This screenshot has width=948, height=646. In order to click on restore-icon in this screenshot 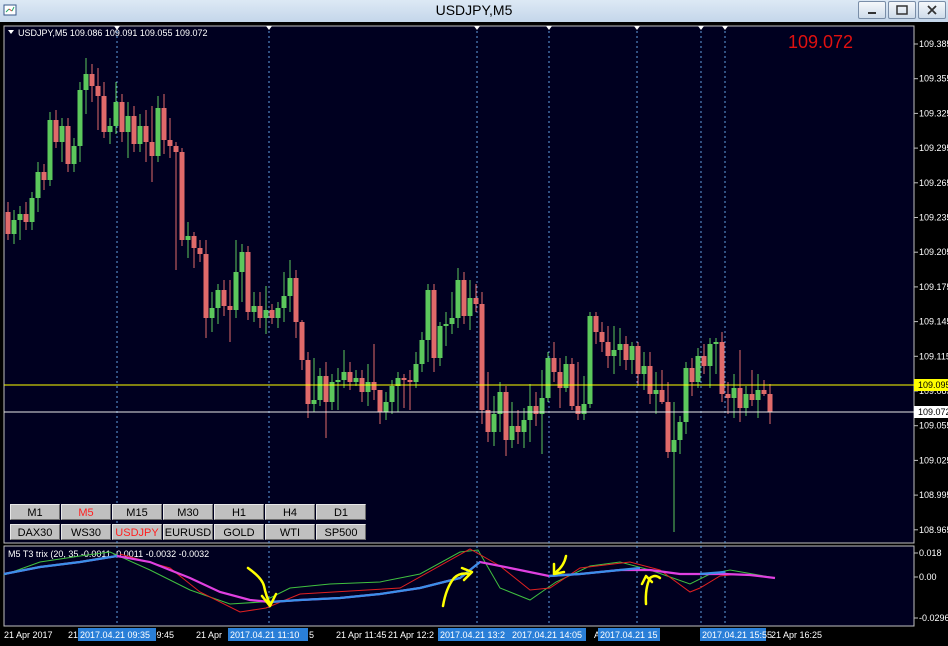, I will do `click(902, 10)`.